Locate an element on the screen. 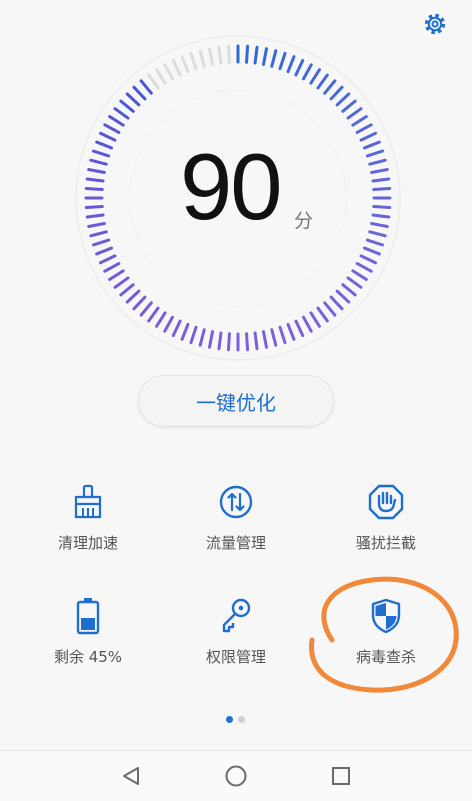  gear-icon is located at coordinates (435, 24).